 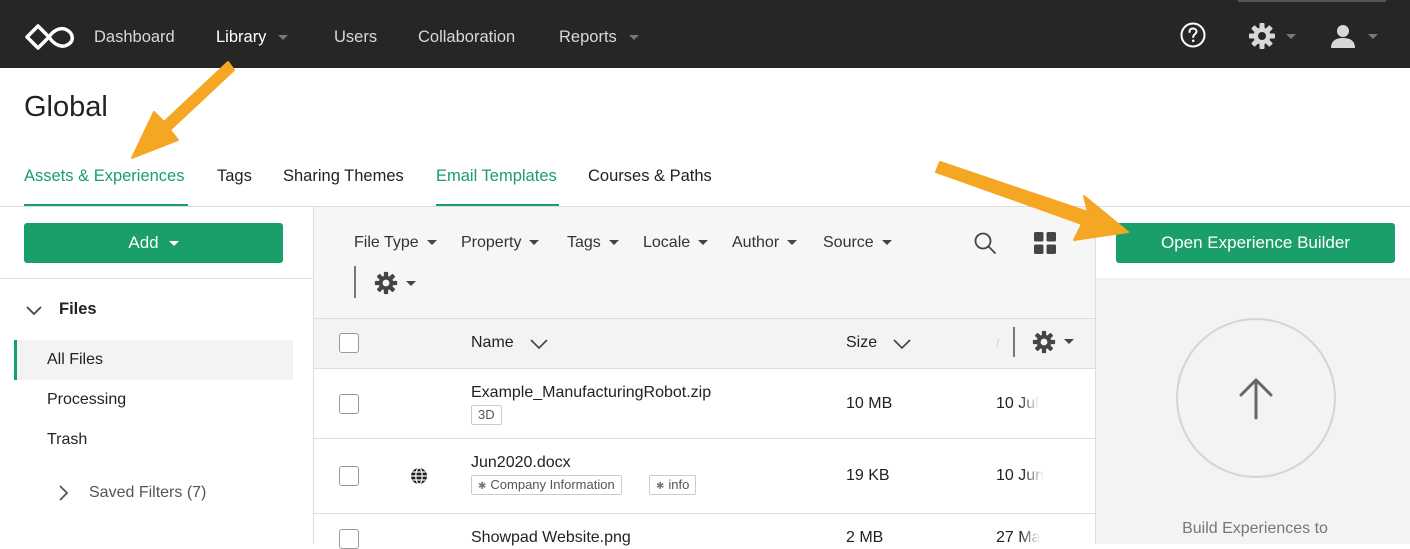 I want to click on sidebar-item-processing: Processing, so click(x=153, y=400).